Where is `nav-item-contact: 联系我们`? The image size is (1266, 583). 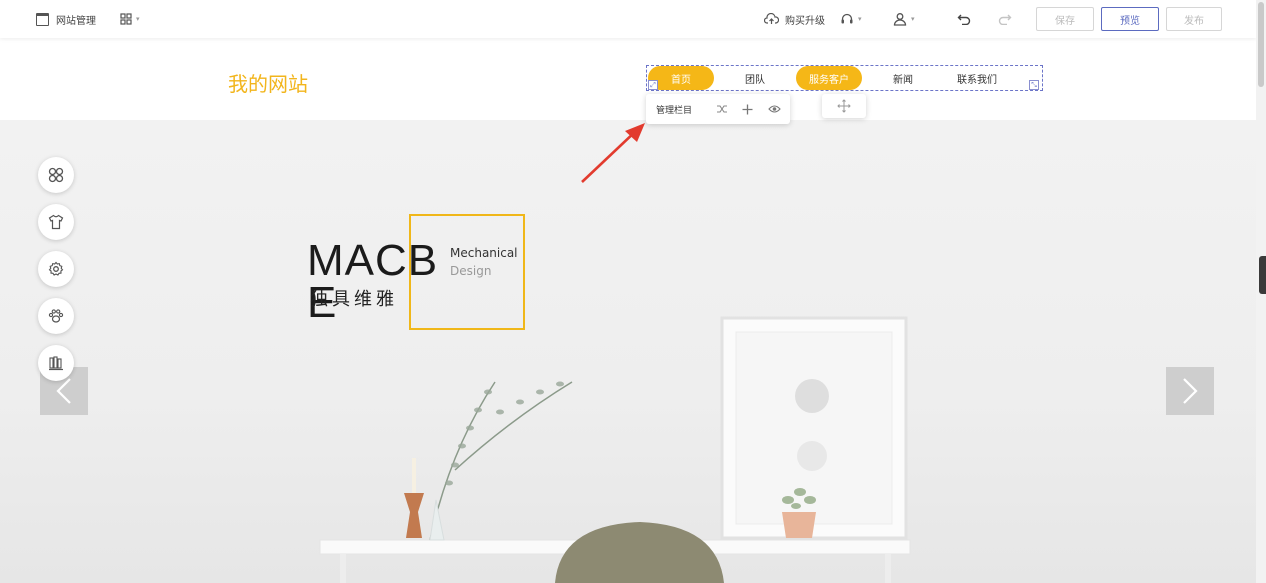
nav-item-contact: 联系我们 is located at coordinates (977, 78).